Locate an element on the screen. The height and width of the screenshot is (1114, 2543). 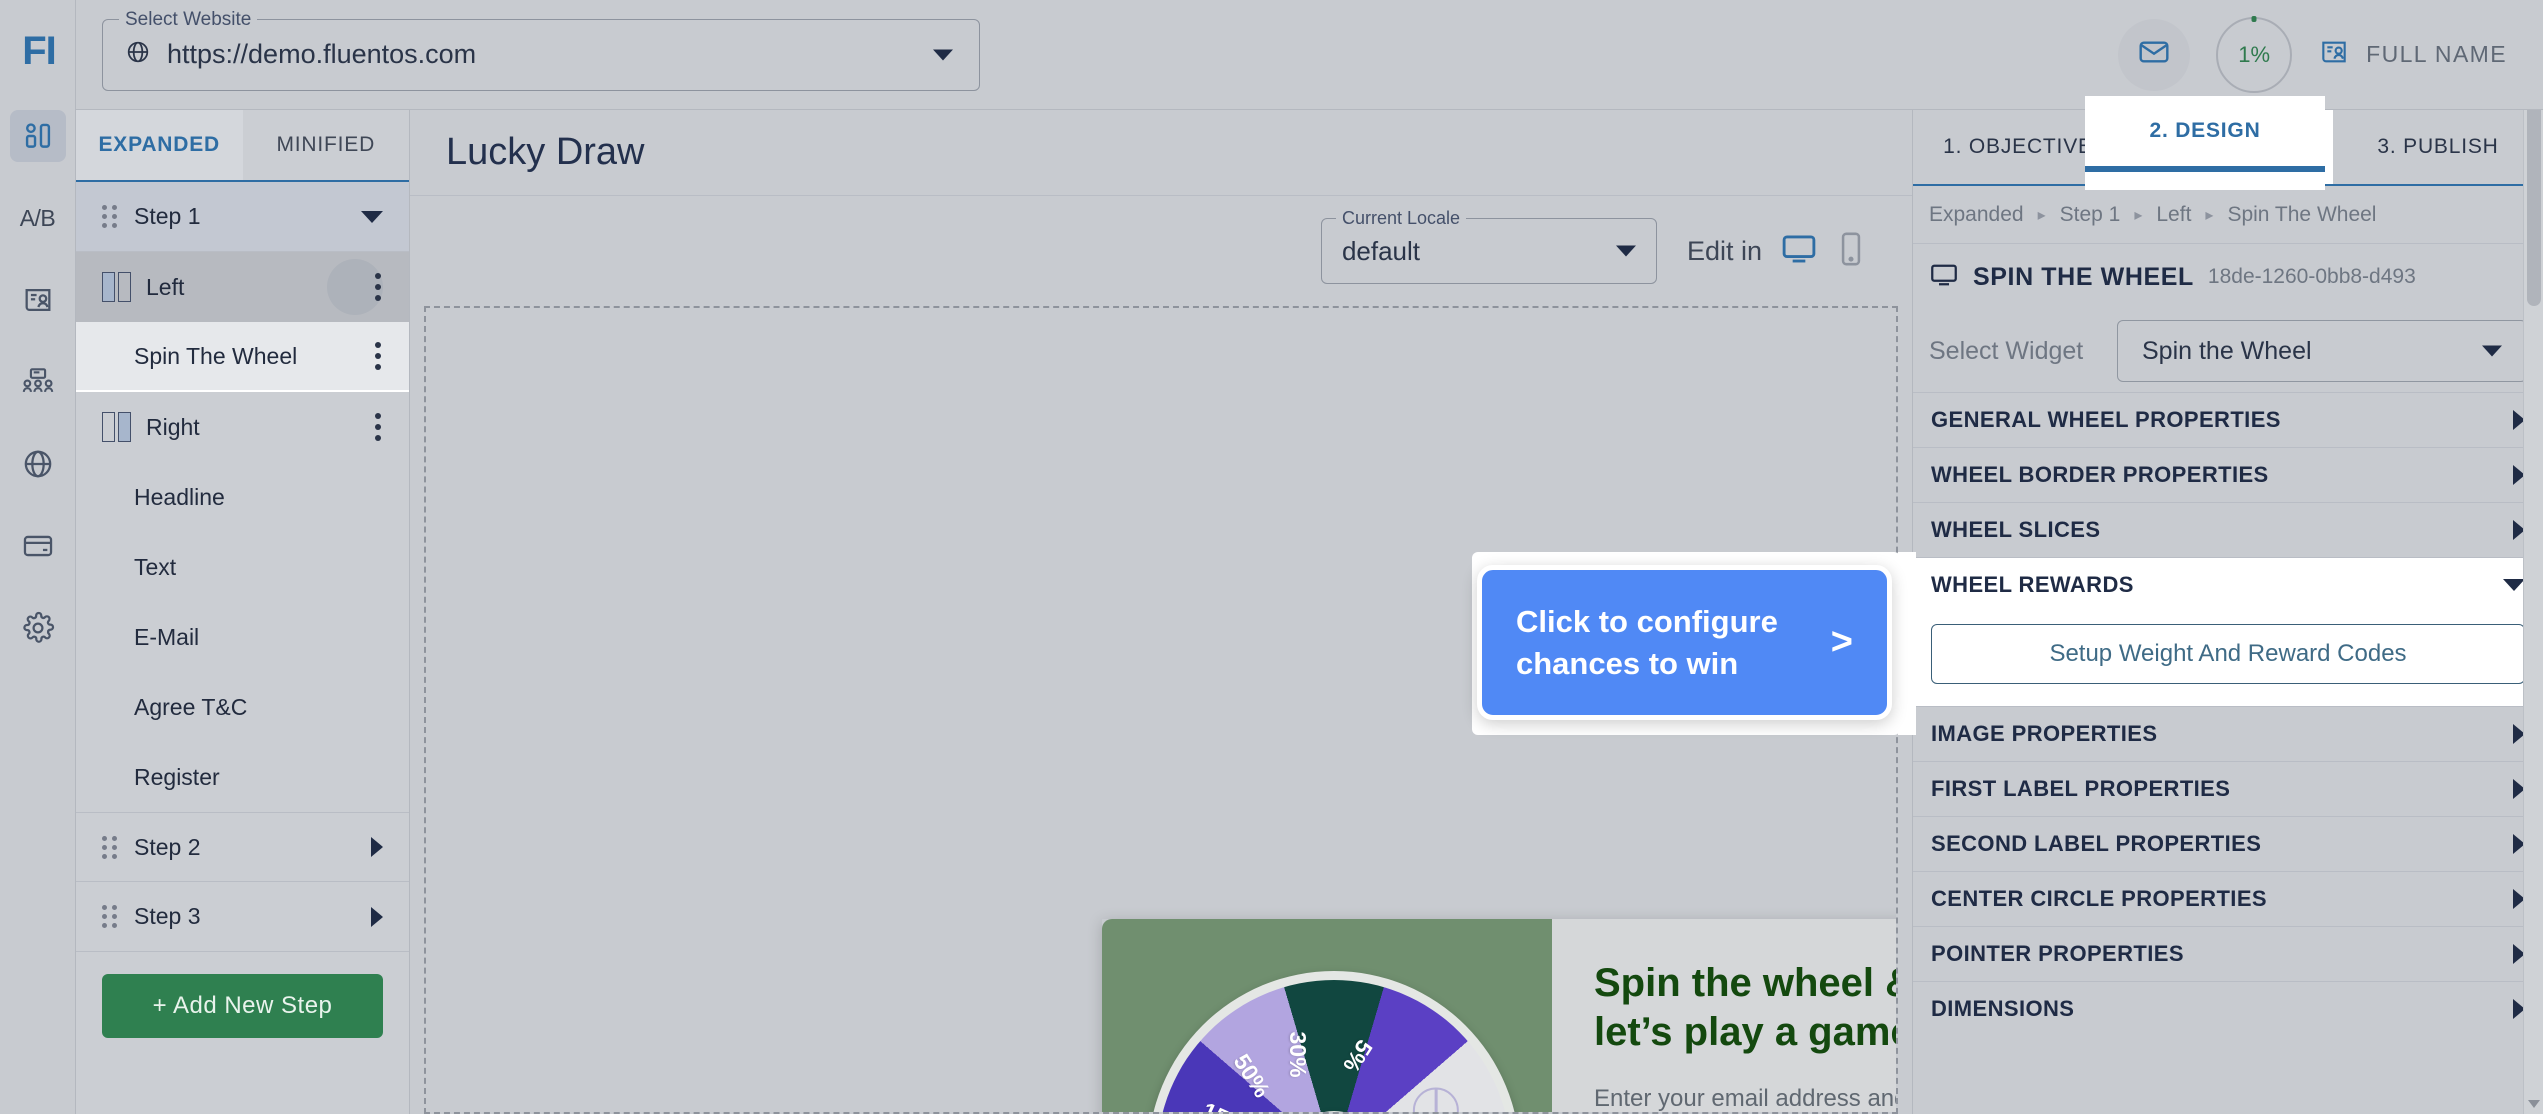
accordion-label: WHEEL BORDER PROPERTIES is located at coordinates (2100, 474).